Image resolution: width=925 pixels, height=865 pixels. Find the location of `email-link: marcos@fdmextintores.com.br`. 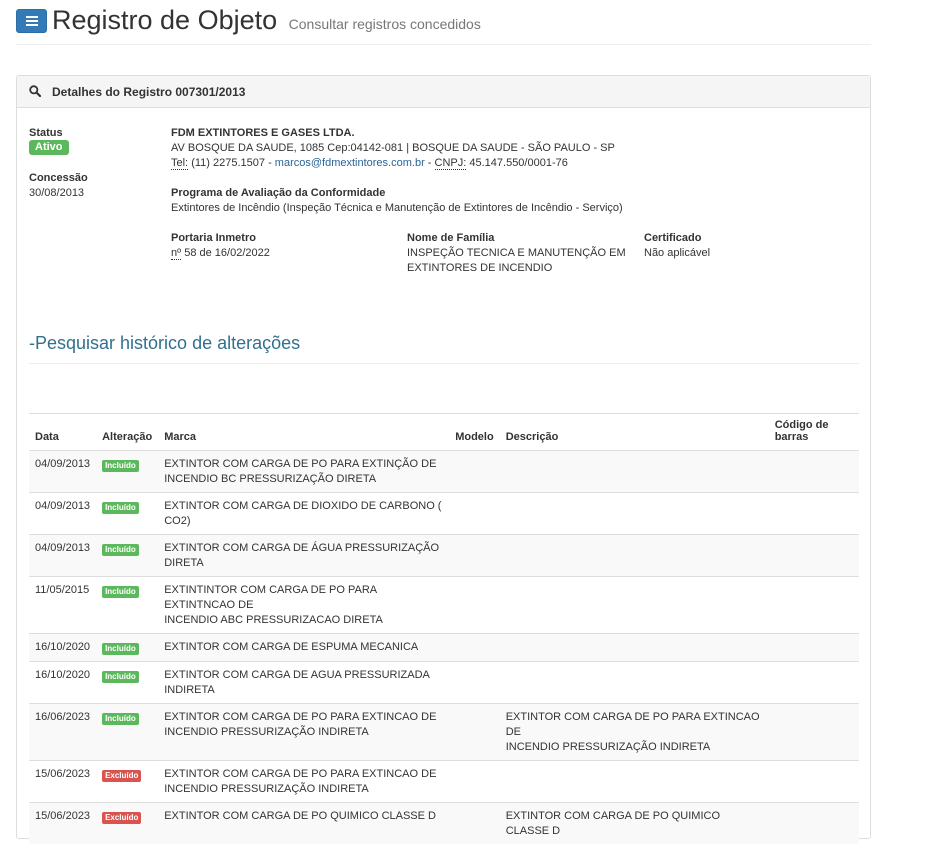

email-link: marcos@fdmextintores.com.br is located at coordinates (350, 163).